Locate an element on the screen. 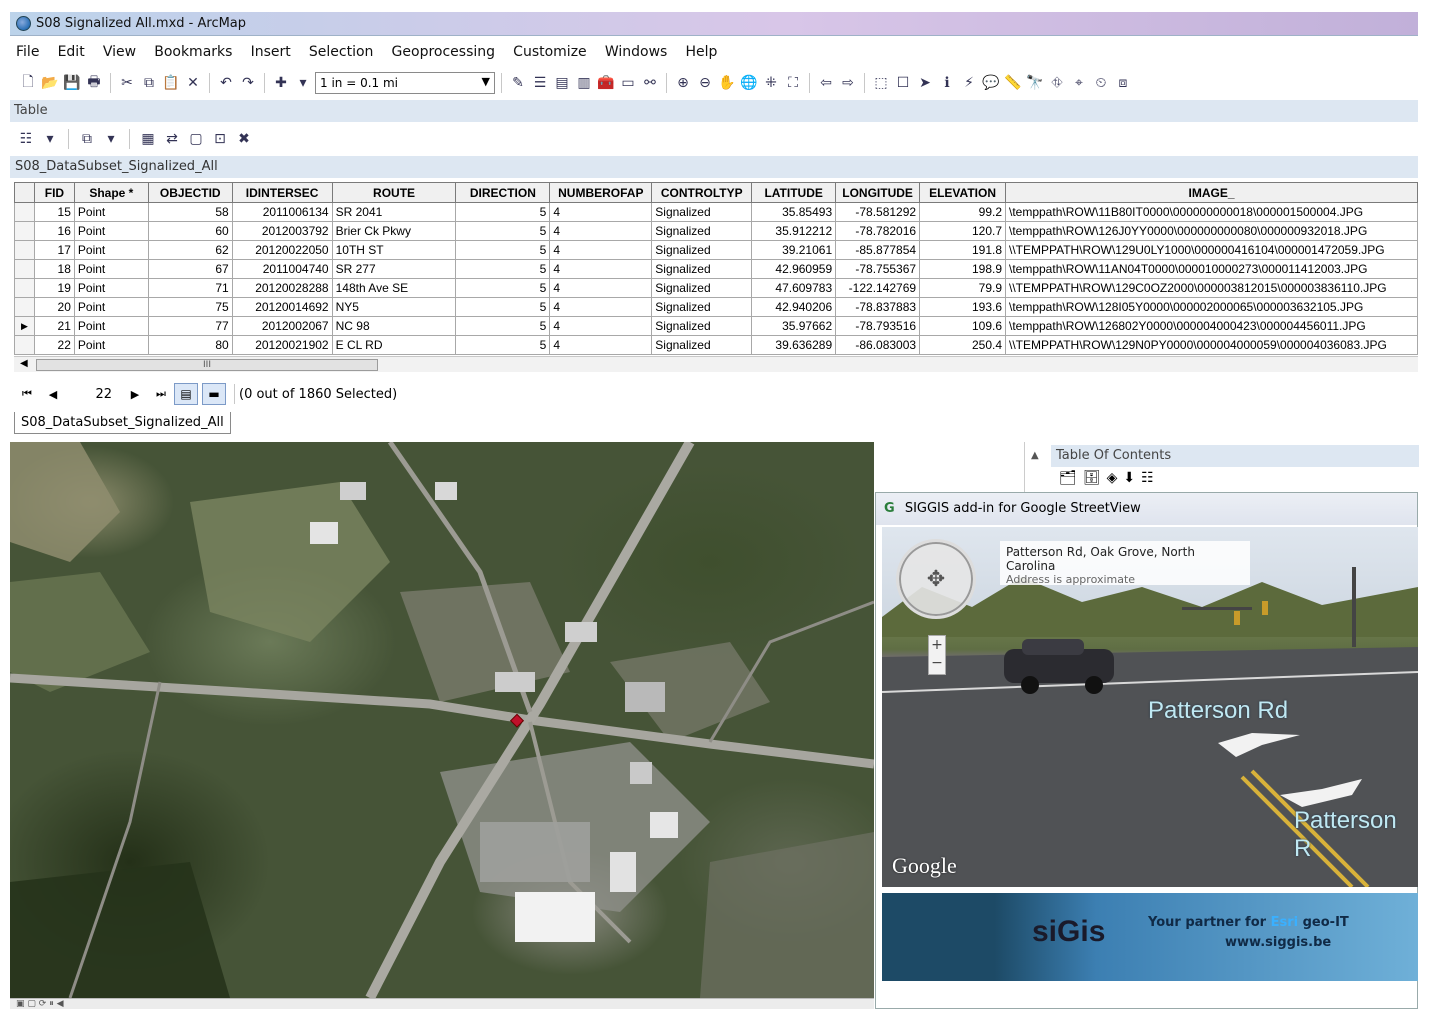 The width and height of the screenshot is (1431, 1009). table-cell: 16 is located at coordinates (54, 231).